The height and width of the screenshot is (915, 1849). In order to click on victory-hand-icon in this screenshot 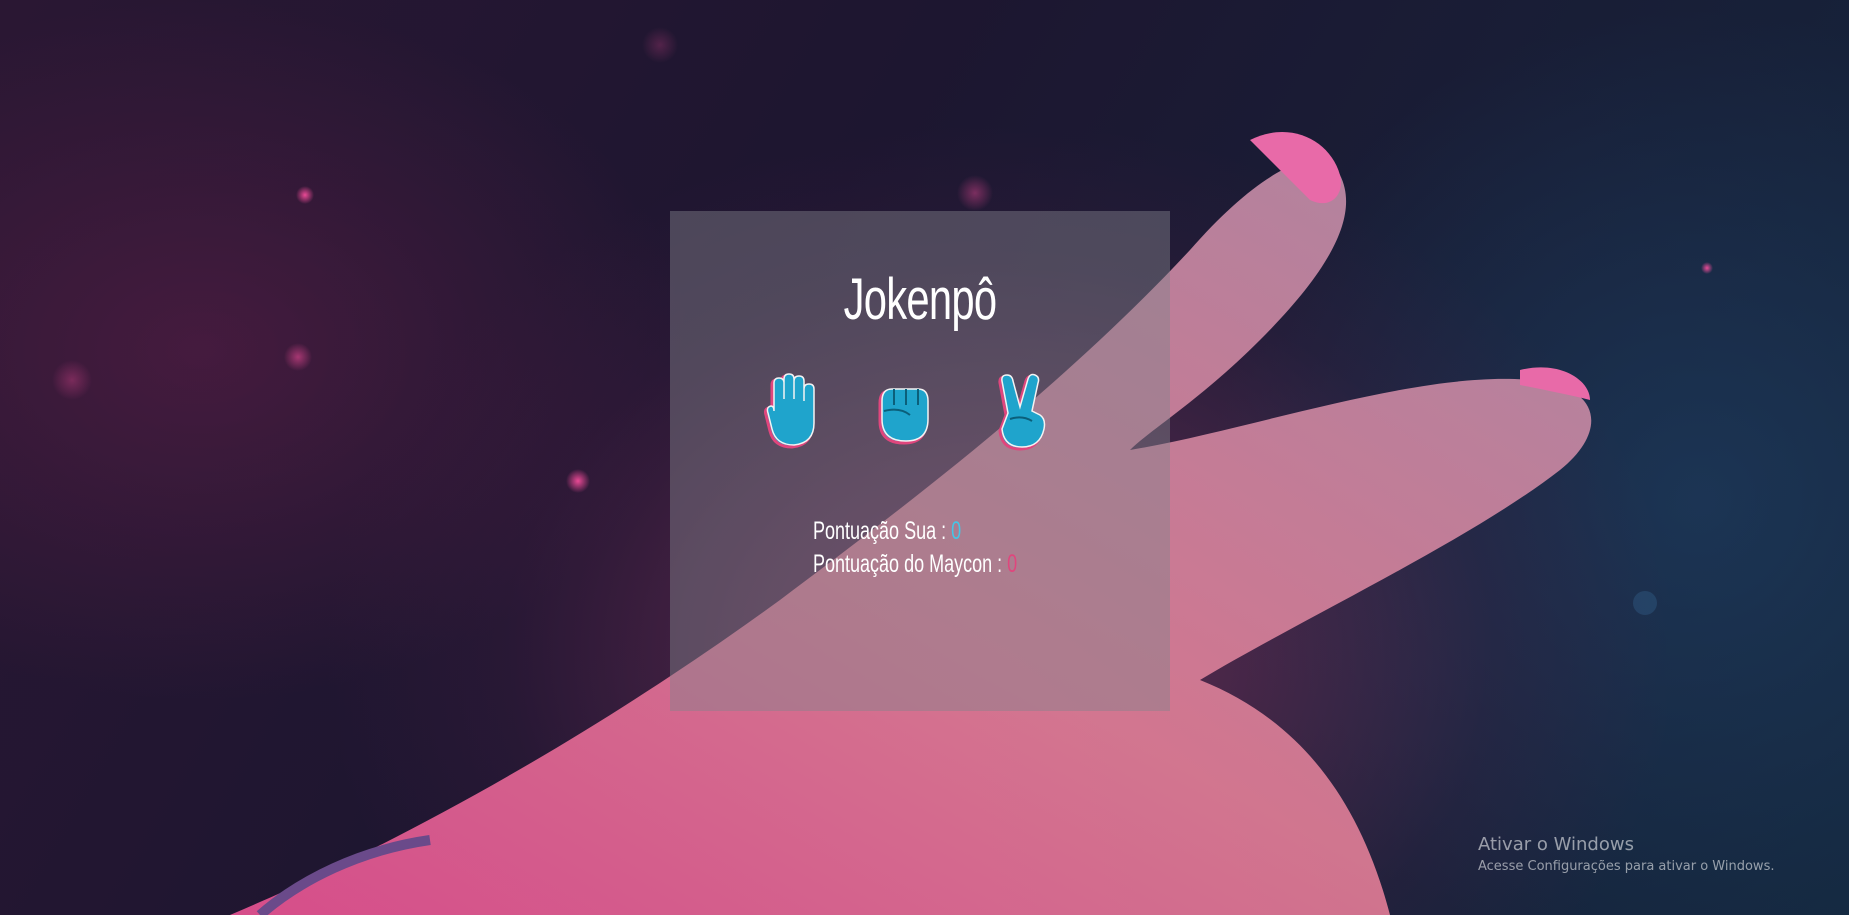, I will do `click(1022, 412)`.